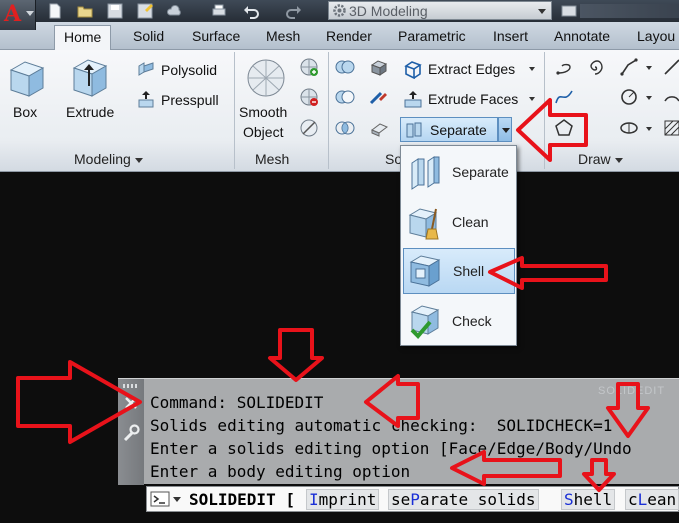 Image resolution: width=679 pixels, height=523 pixels. I want to click on ellipse-icon, so click(630, 129).